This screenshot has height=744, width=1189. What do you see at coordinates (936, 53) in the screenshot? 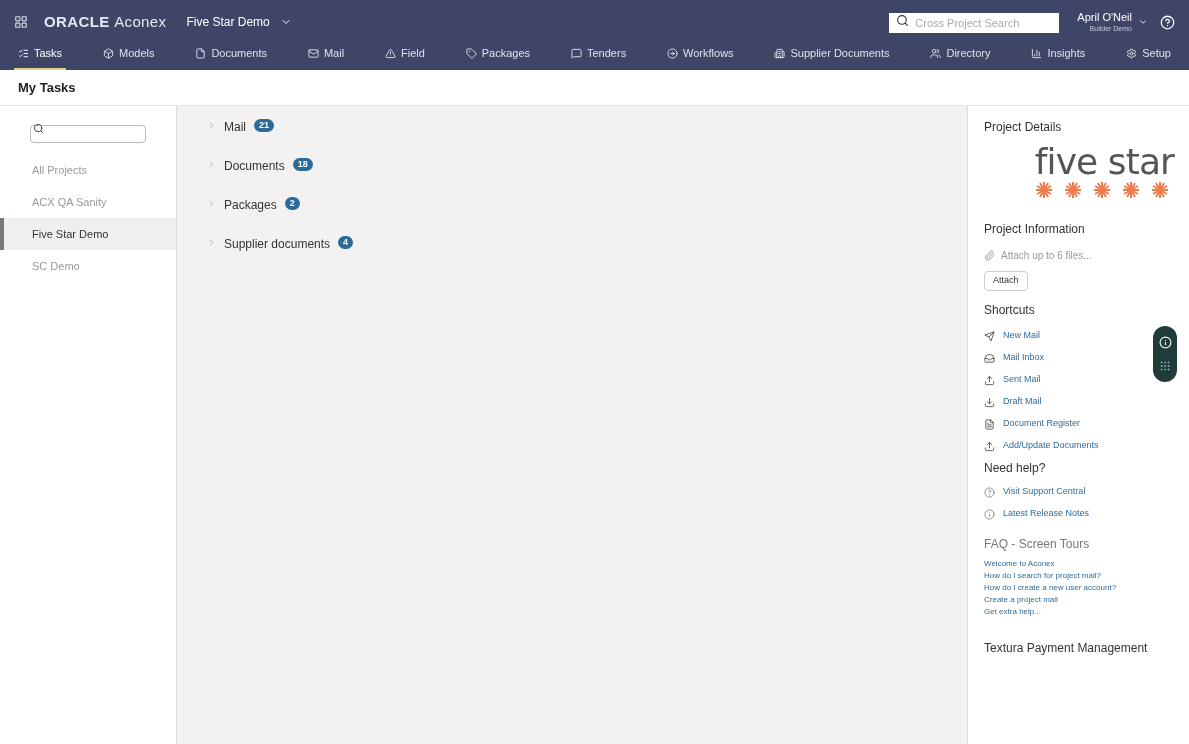
I see `people-icon` at bounding box center [936, 53].